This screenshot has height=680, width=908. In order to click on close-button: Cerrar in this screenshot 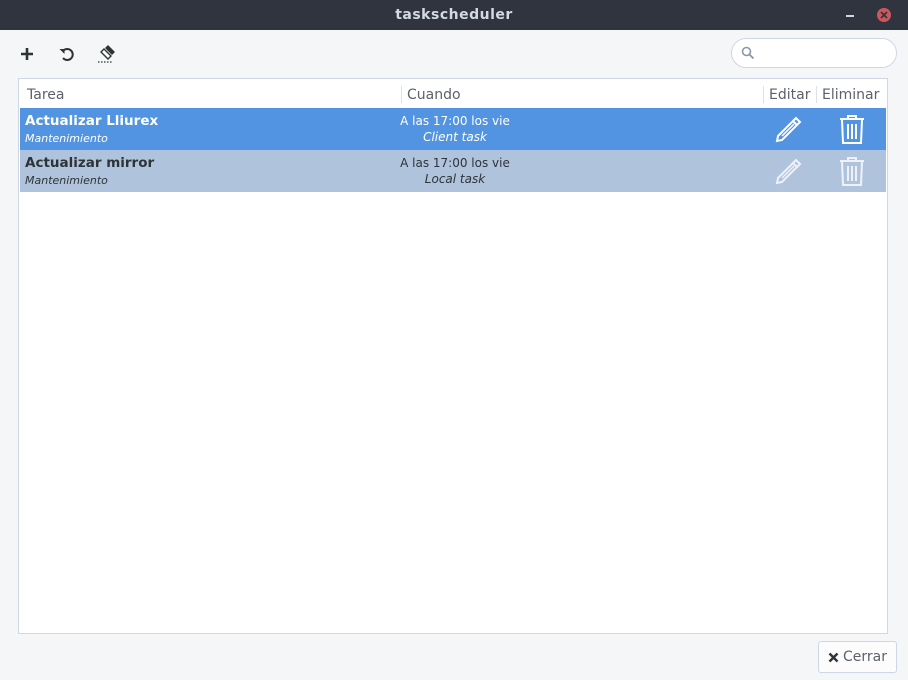, I will do `click(857, 657)`.